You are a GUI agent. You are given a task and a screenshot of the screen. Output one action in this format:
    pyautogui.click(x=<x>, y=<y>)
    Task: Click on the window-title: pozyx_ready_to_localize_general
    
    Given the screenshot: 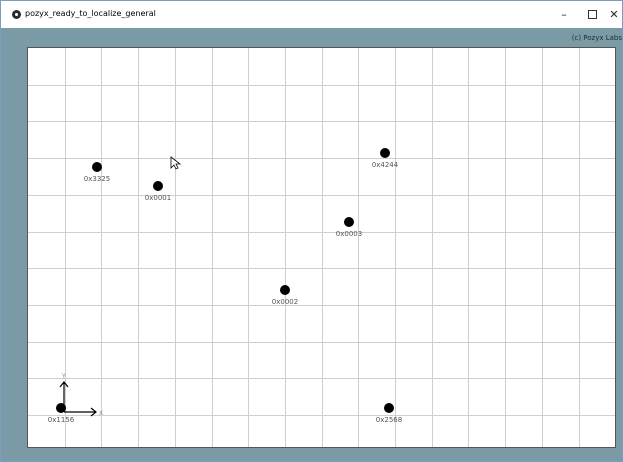 What is the action you would take?
    pyautogui.click(x=90, y=13)
    